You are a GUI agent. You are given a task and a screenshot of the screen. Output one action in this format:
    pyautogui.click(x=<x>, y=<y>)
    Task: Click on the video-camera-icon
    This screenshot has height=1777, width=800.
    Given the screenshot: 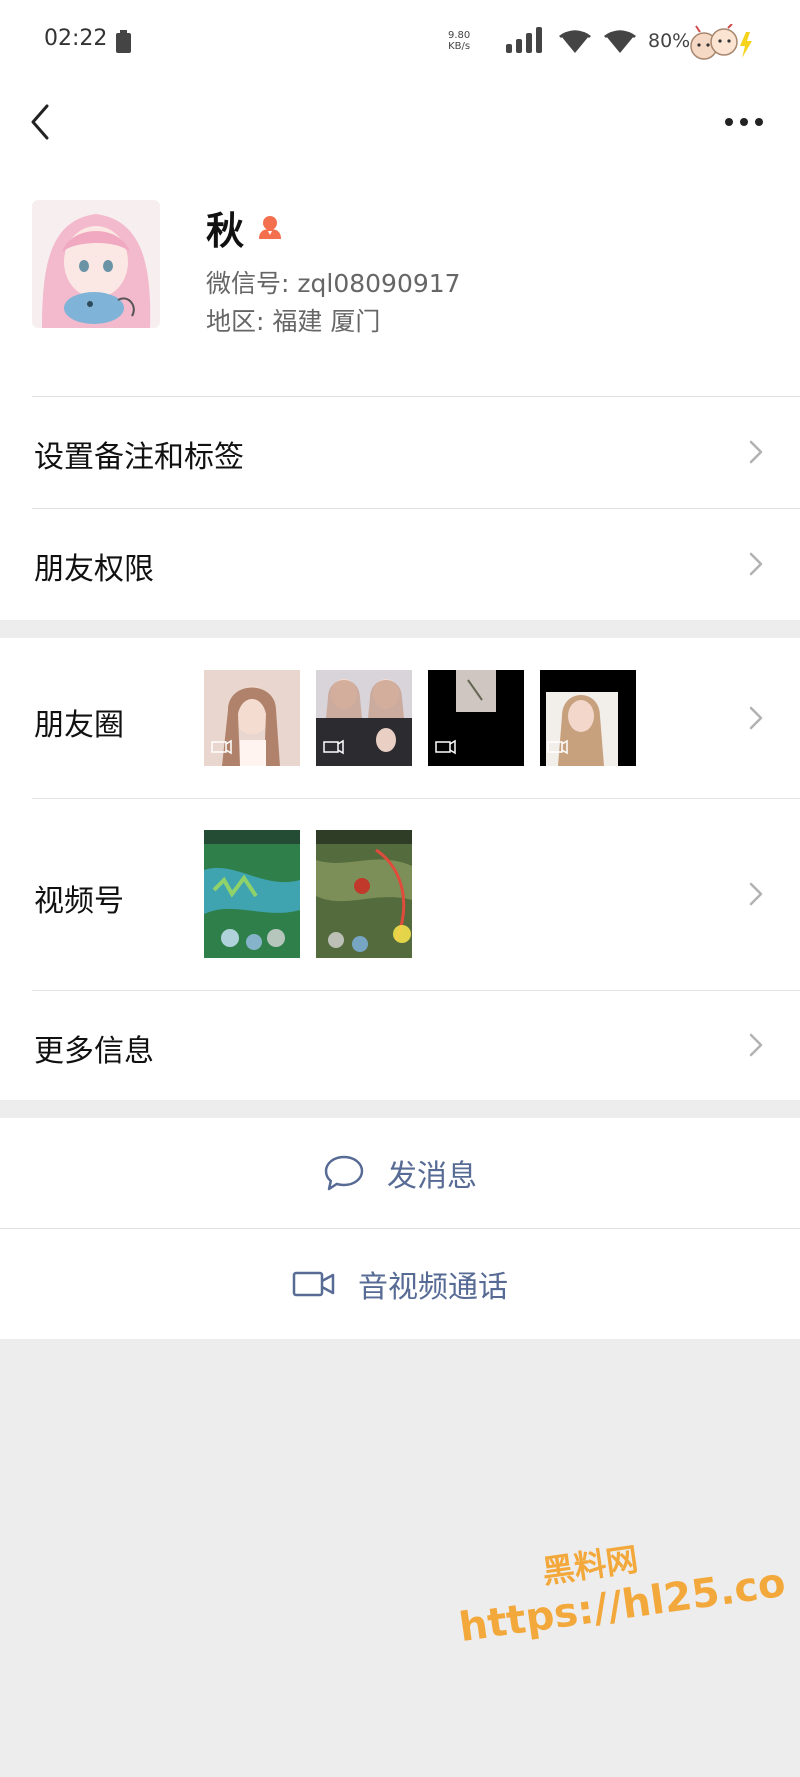 What is the action you would take?
    pyautogui.click(x=313, y=1284)
    